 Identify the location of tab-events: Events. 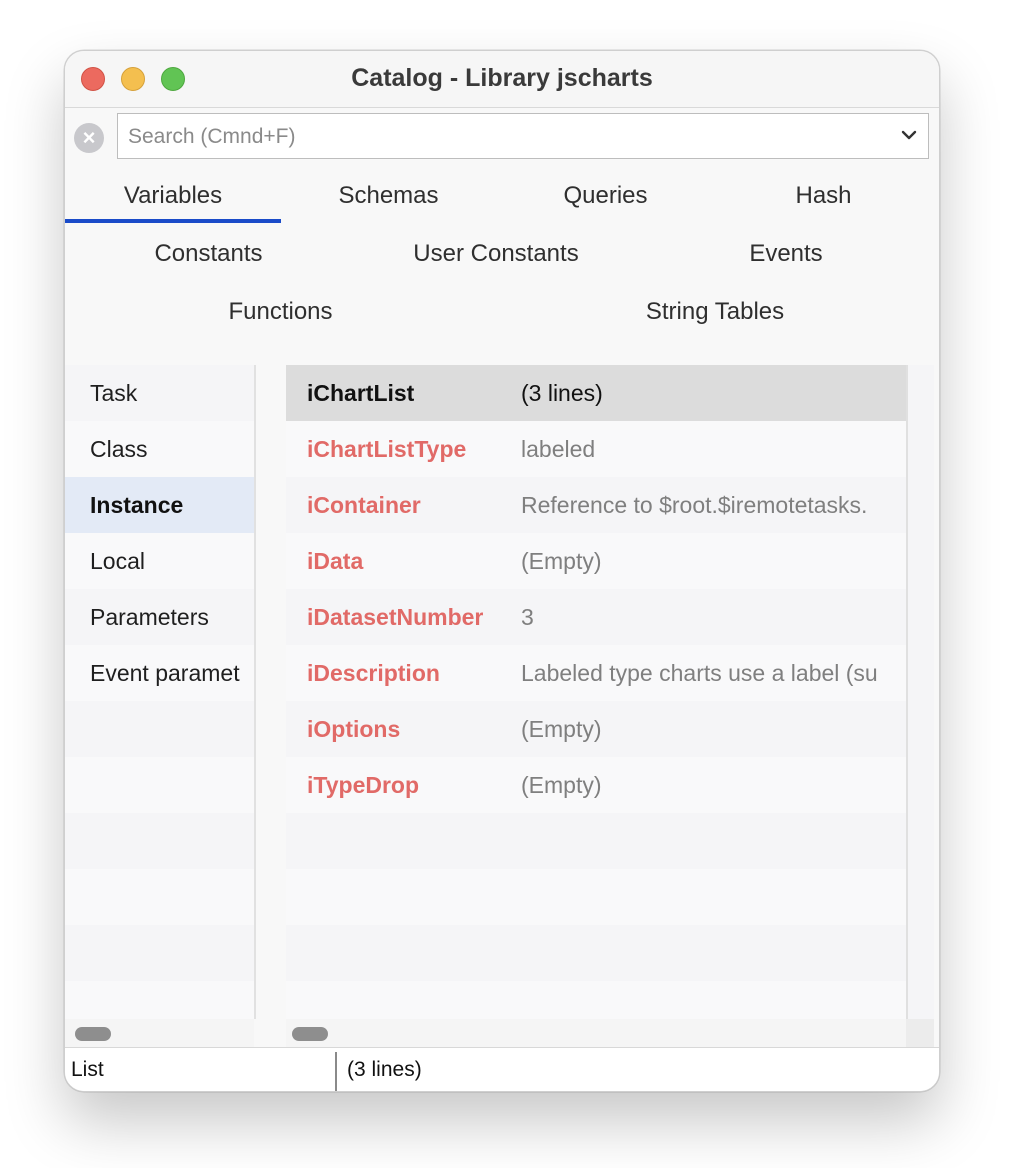
(786, 254).